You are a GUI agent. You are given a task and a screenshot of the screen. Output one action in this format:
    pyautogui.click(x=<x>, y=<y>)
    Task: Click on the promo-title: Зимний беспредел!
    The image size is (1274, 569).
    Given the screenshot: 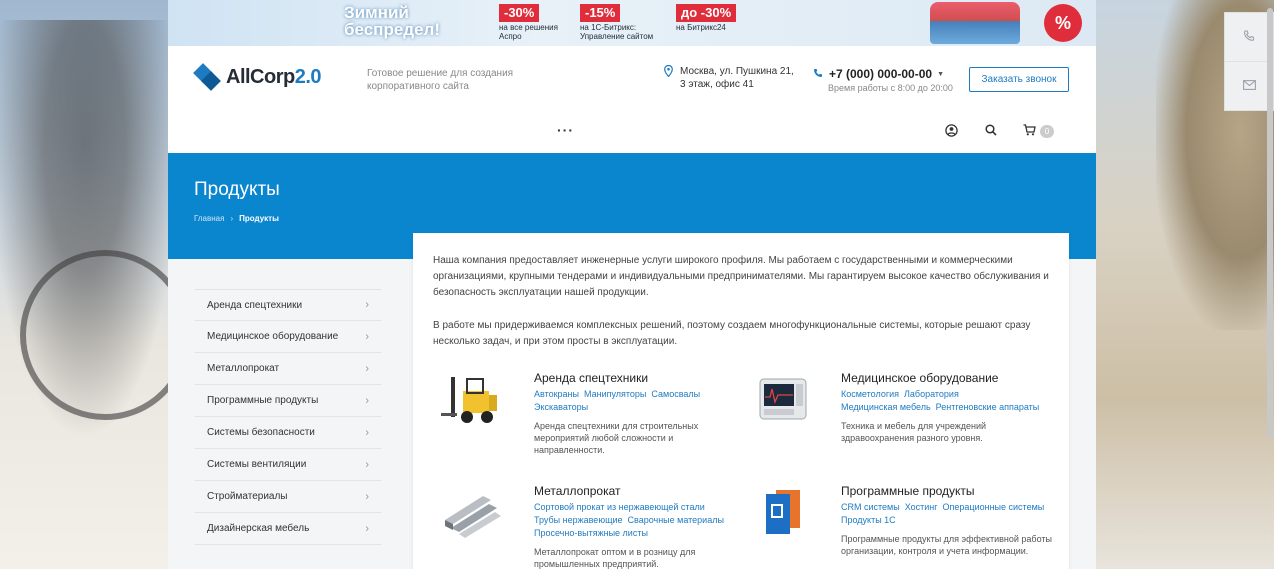 What is the action you would take?
    pyautogui.click(x=392, y=21)
    